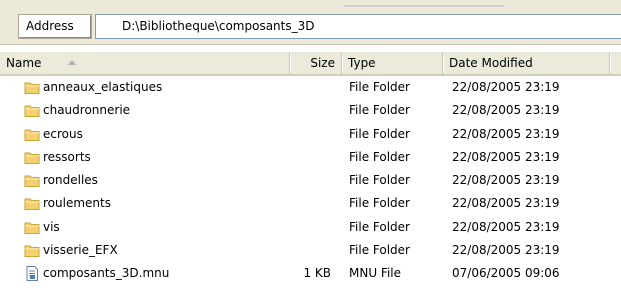 This screenshot has width=621, height=291. What do you see at coordinates (310, 227) in the screenshot?
I see `file-row: vis File Folder 22/08/2005 23:19` at bounding box center [310, 227].